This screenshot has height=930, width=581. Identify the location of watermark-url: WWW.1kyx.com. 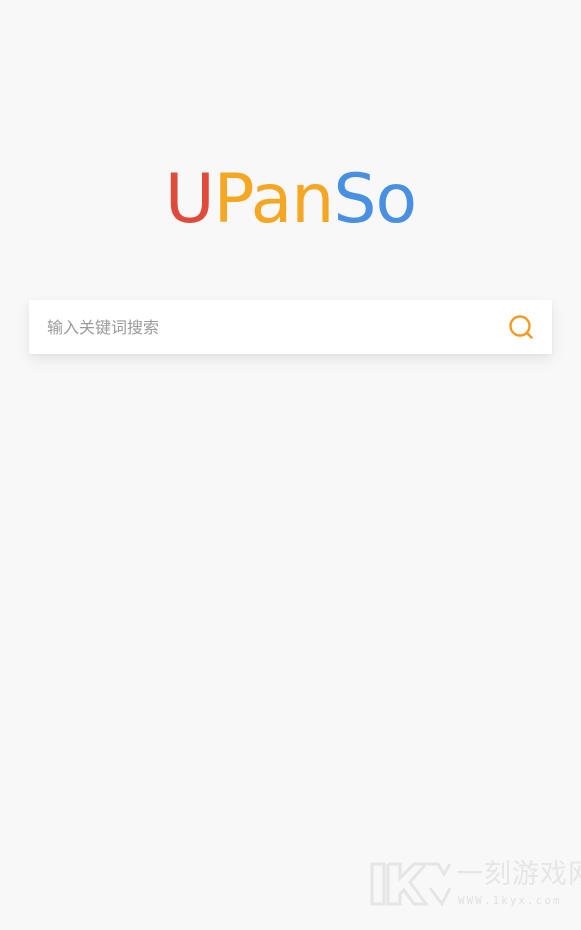
(510, 900).